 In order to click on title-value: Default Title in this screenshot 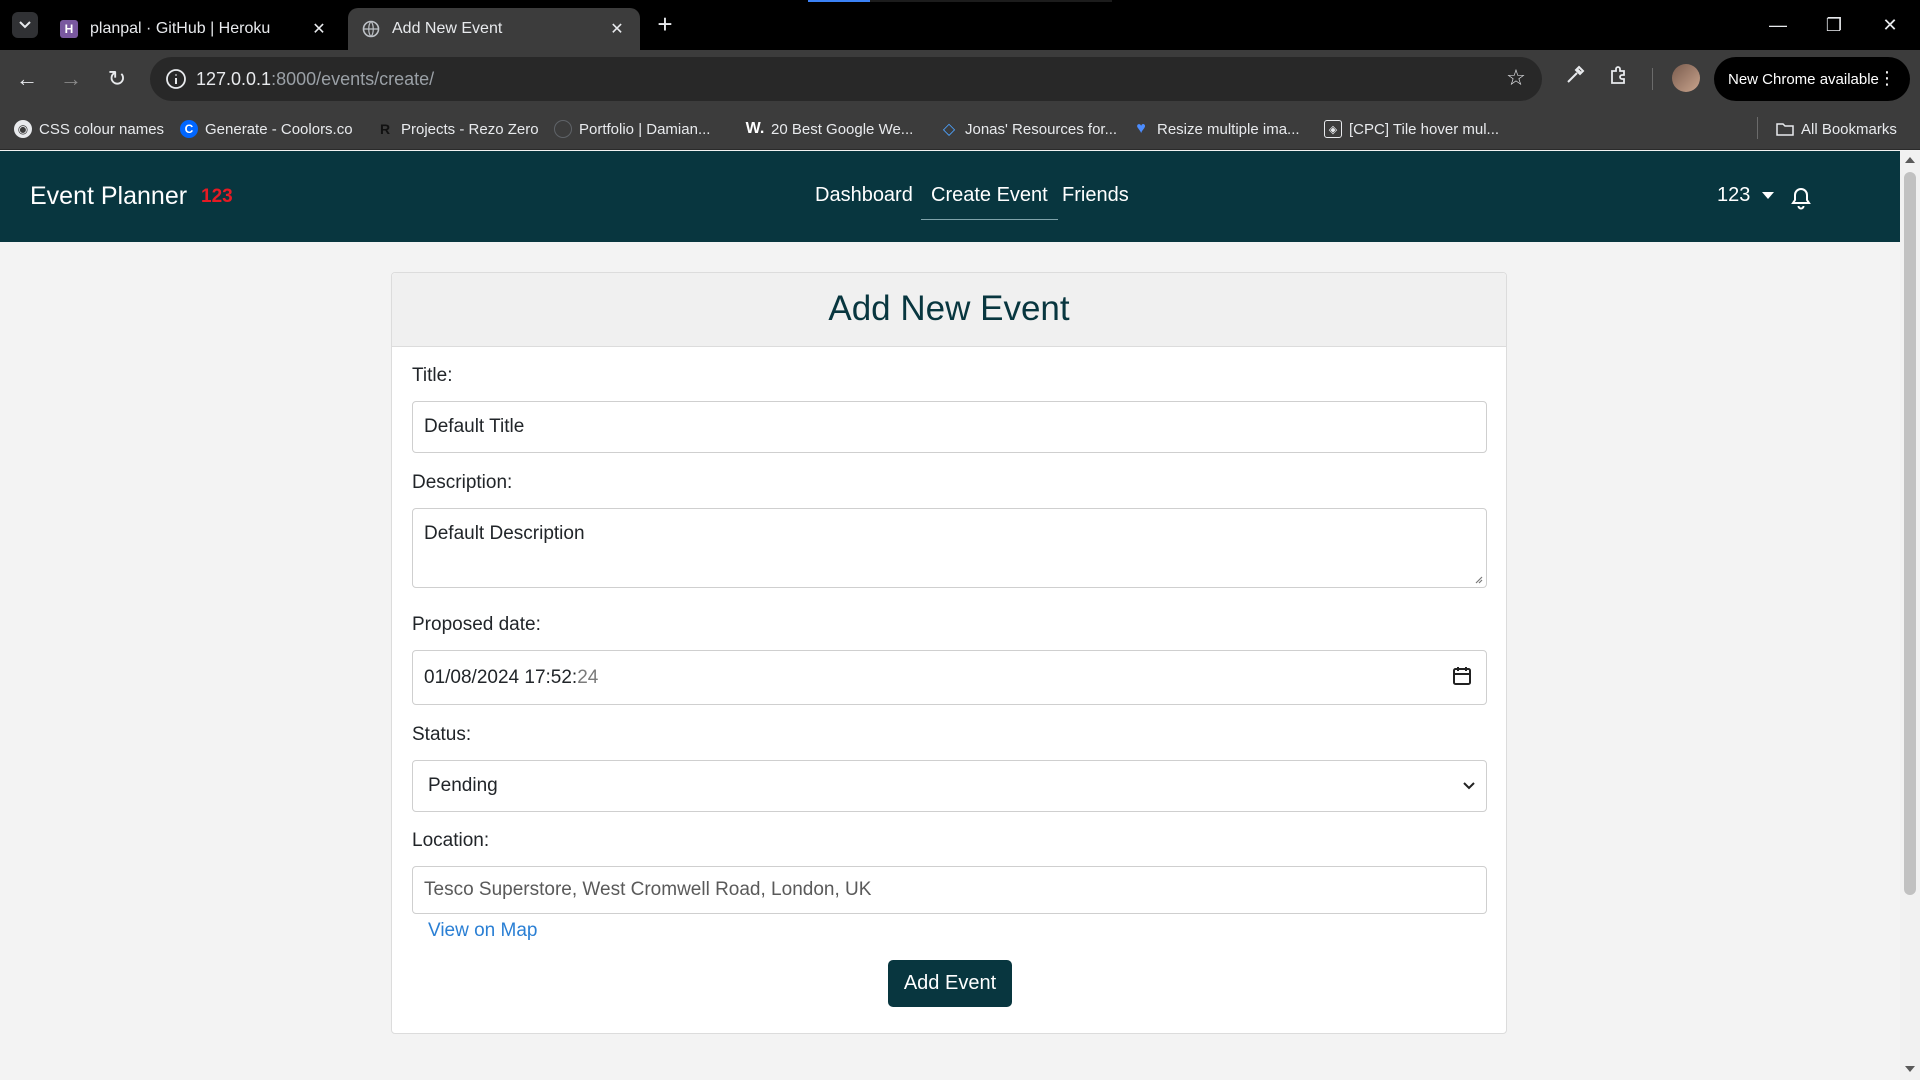, I will do `click(474, 426)`.